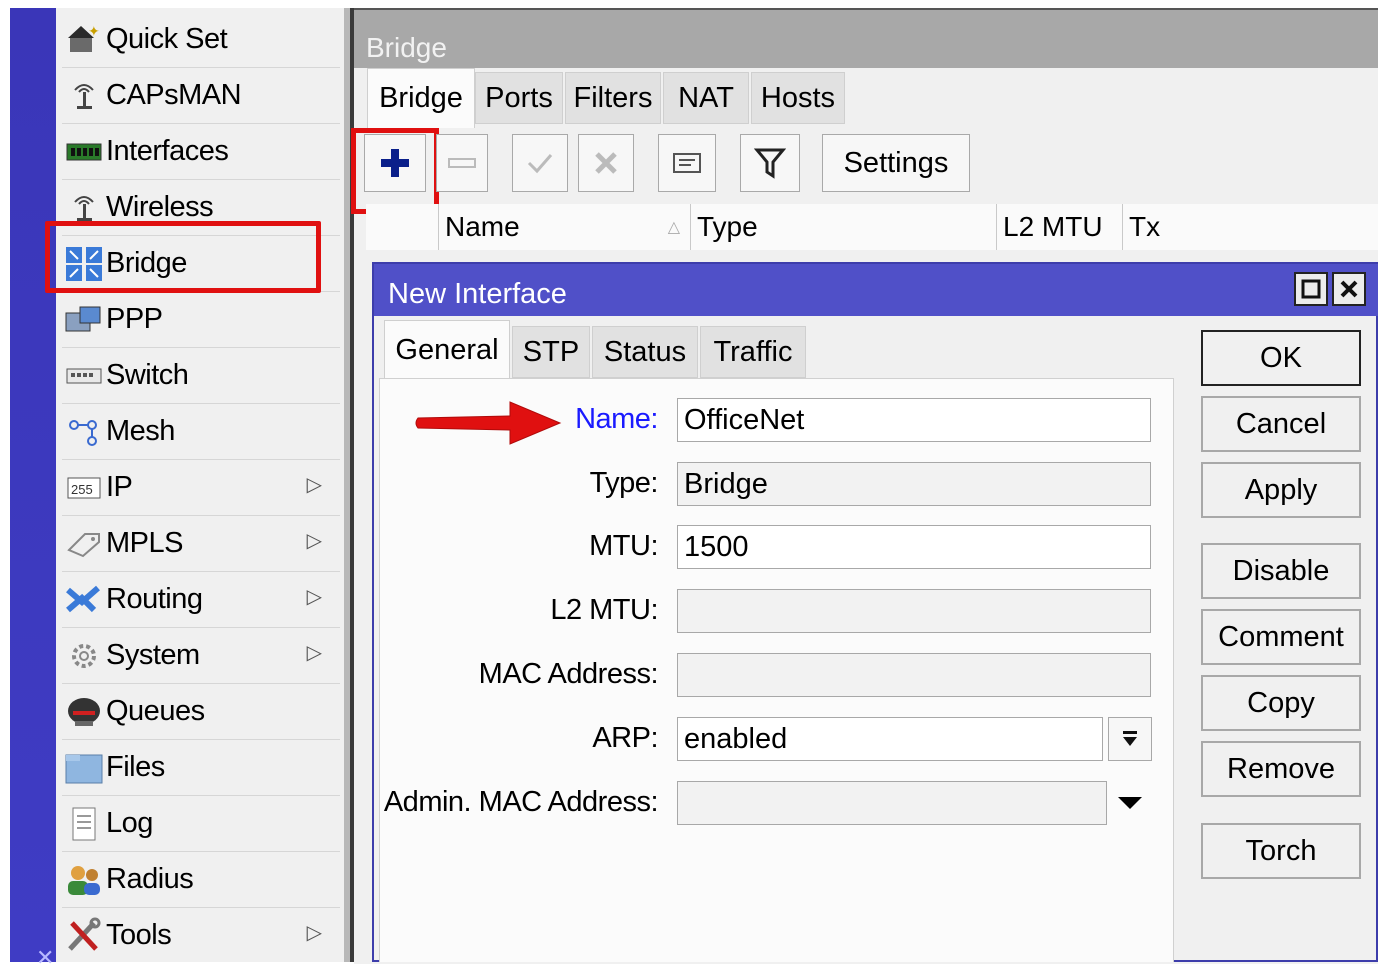 Image resolution: width=1378 pixels, height=970 pixels. What do you see at coordinates (447, 350) in the screenshot?
I see `tab-general: General` at bounding box center [447, 350].